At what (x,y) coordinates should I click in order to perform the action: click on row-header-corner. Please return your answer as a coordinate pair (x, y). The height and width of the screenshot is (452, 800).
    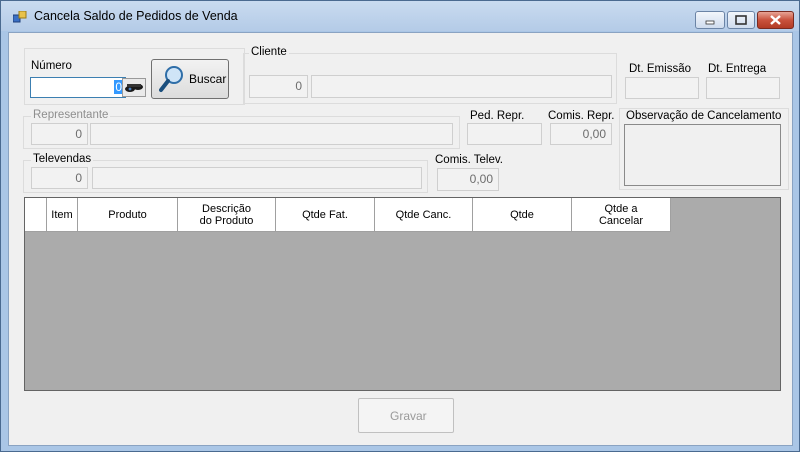
    Looking at the image, I should click on (36, 215).